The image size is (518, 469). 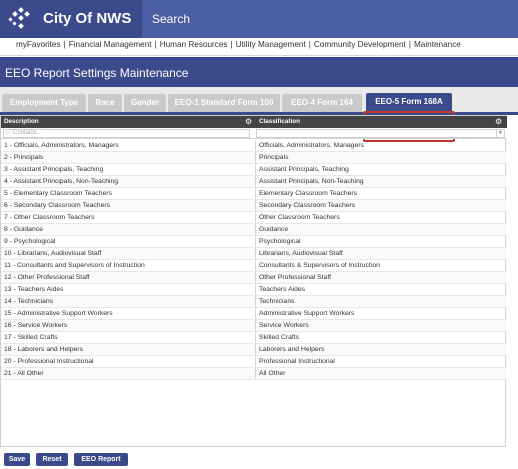 I want to click on classification-cell: Laborers and Helpers, so click(x=380, y=350).